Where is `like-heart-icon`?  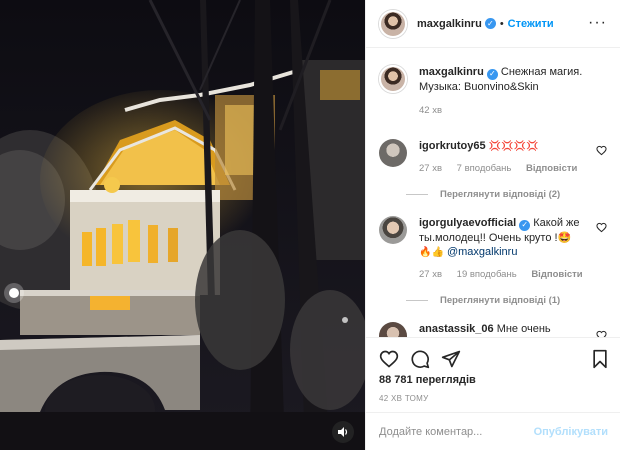
like-heart-icon is located at coordinates (389, 359).